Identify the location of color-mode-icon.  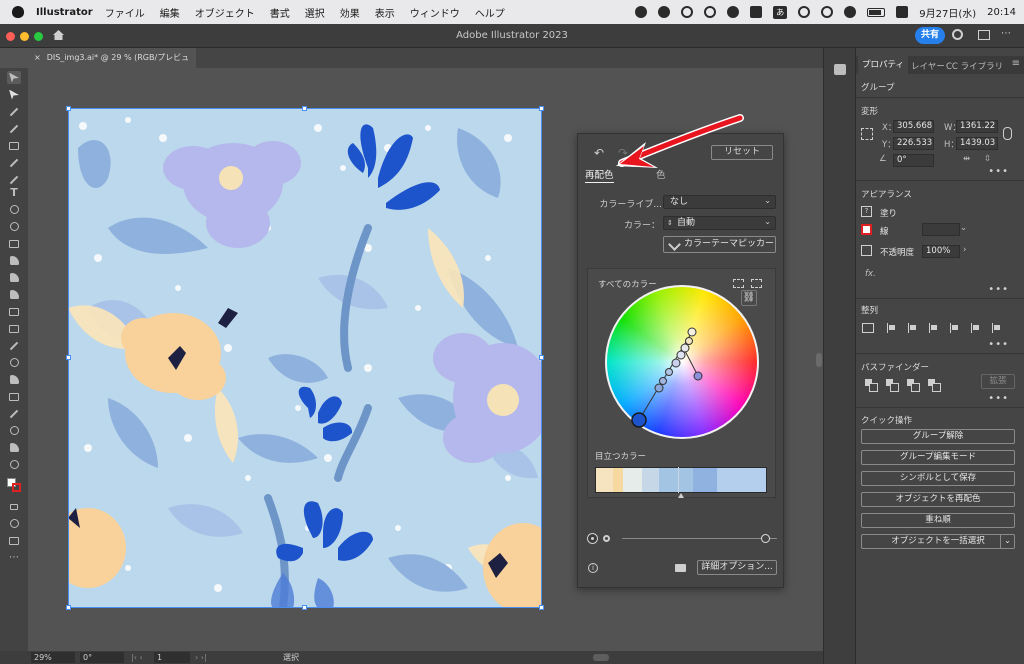
(14, 506).